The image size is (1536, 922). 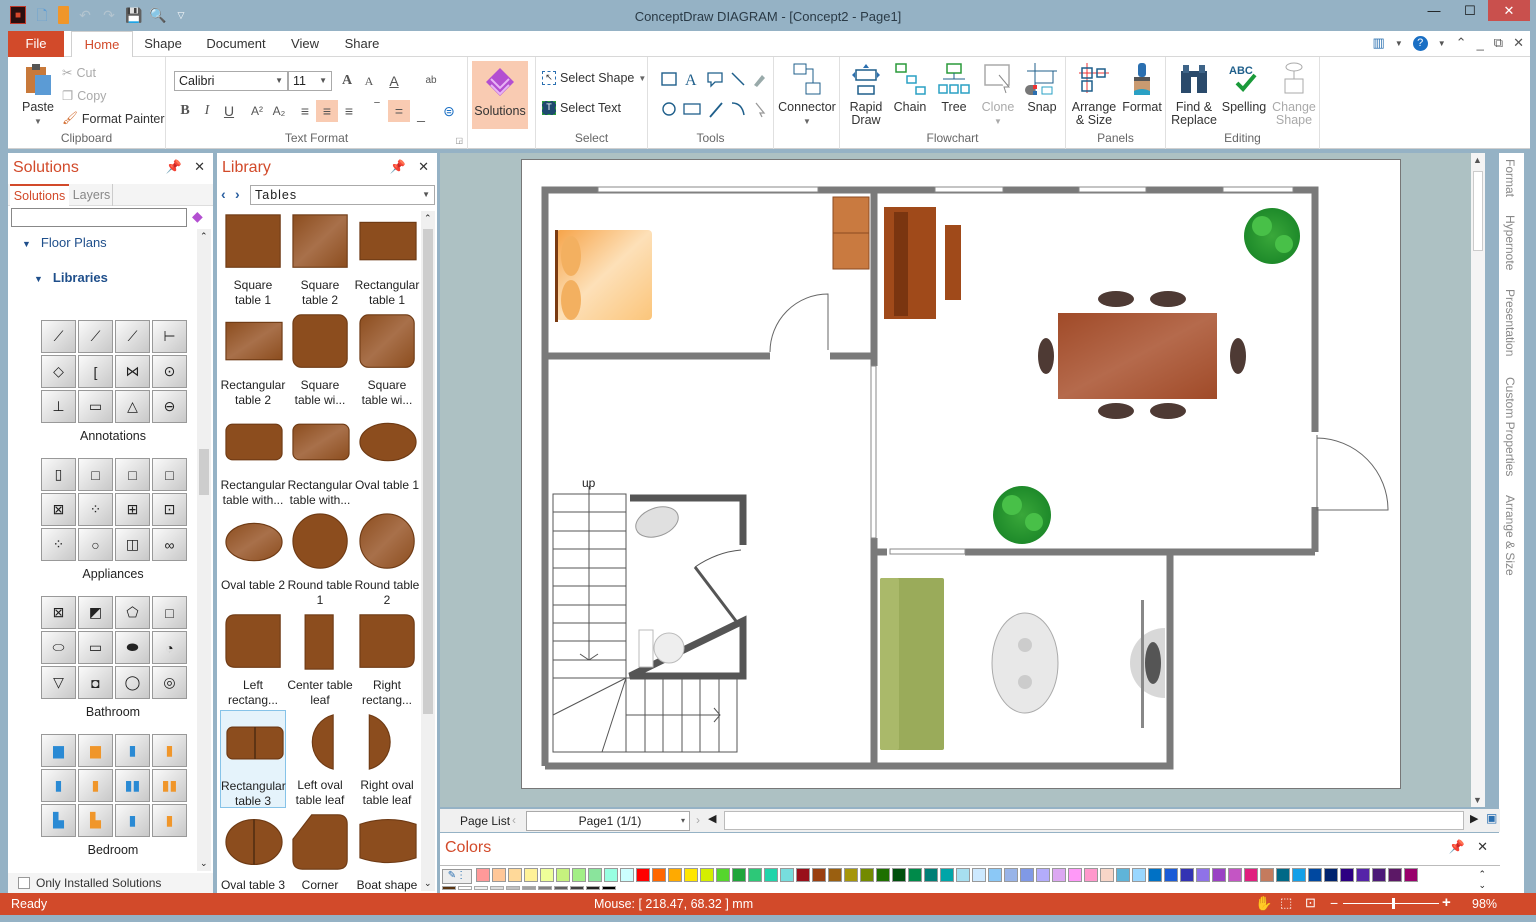 I want to click on tree-libraries: ▼ Libraries, so click(x=71, y=277).